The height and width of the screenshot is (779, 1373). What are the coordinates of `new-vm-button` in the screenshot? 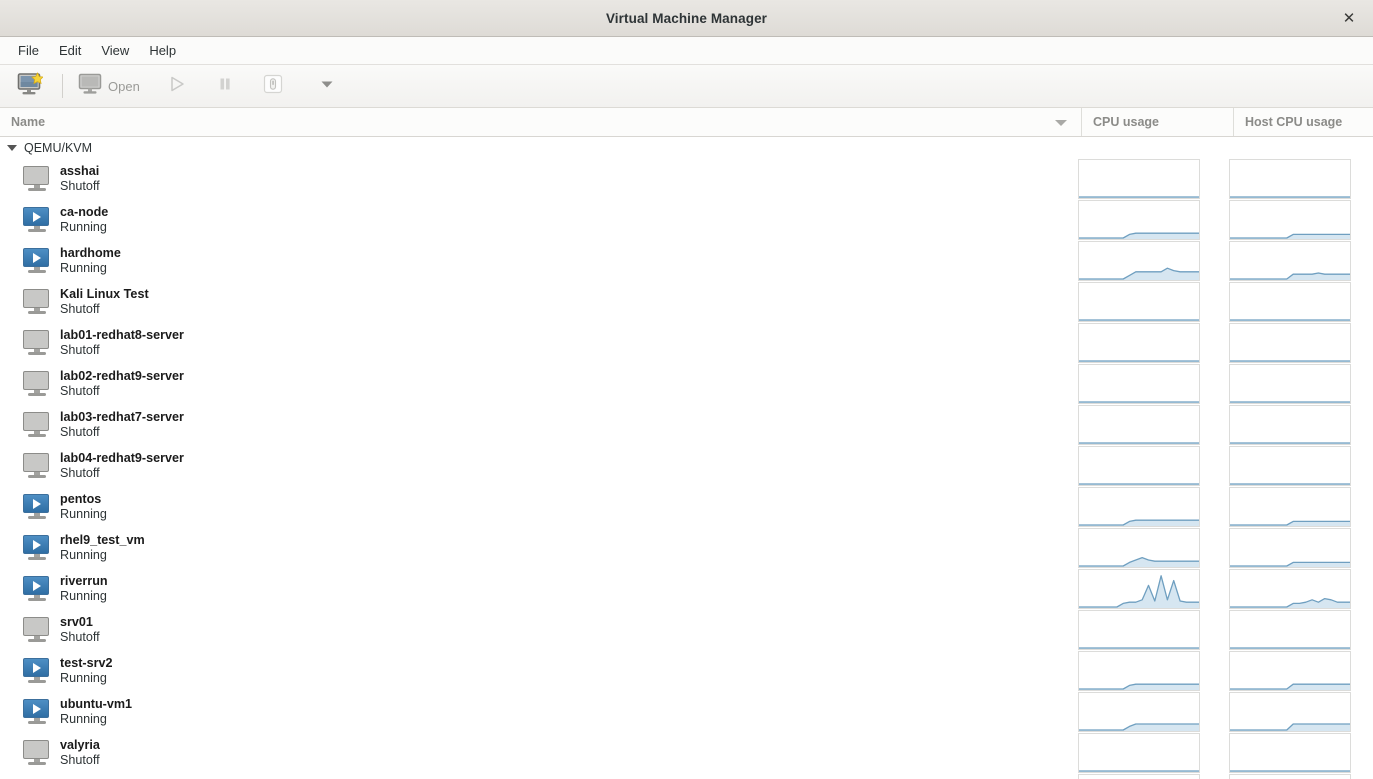 It's located at (30, 86).